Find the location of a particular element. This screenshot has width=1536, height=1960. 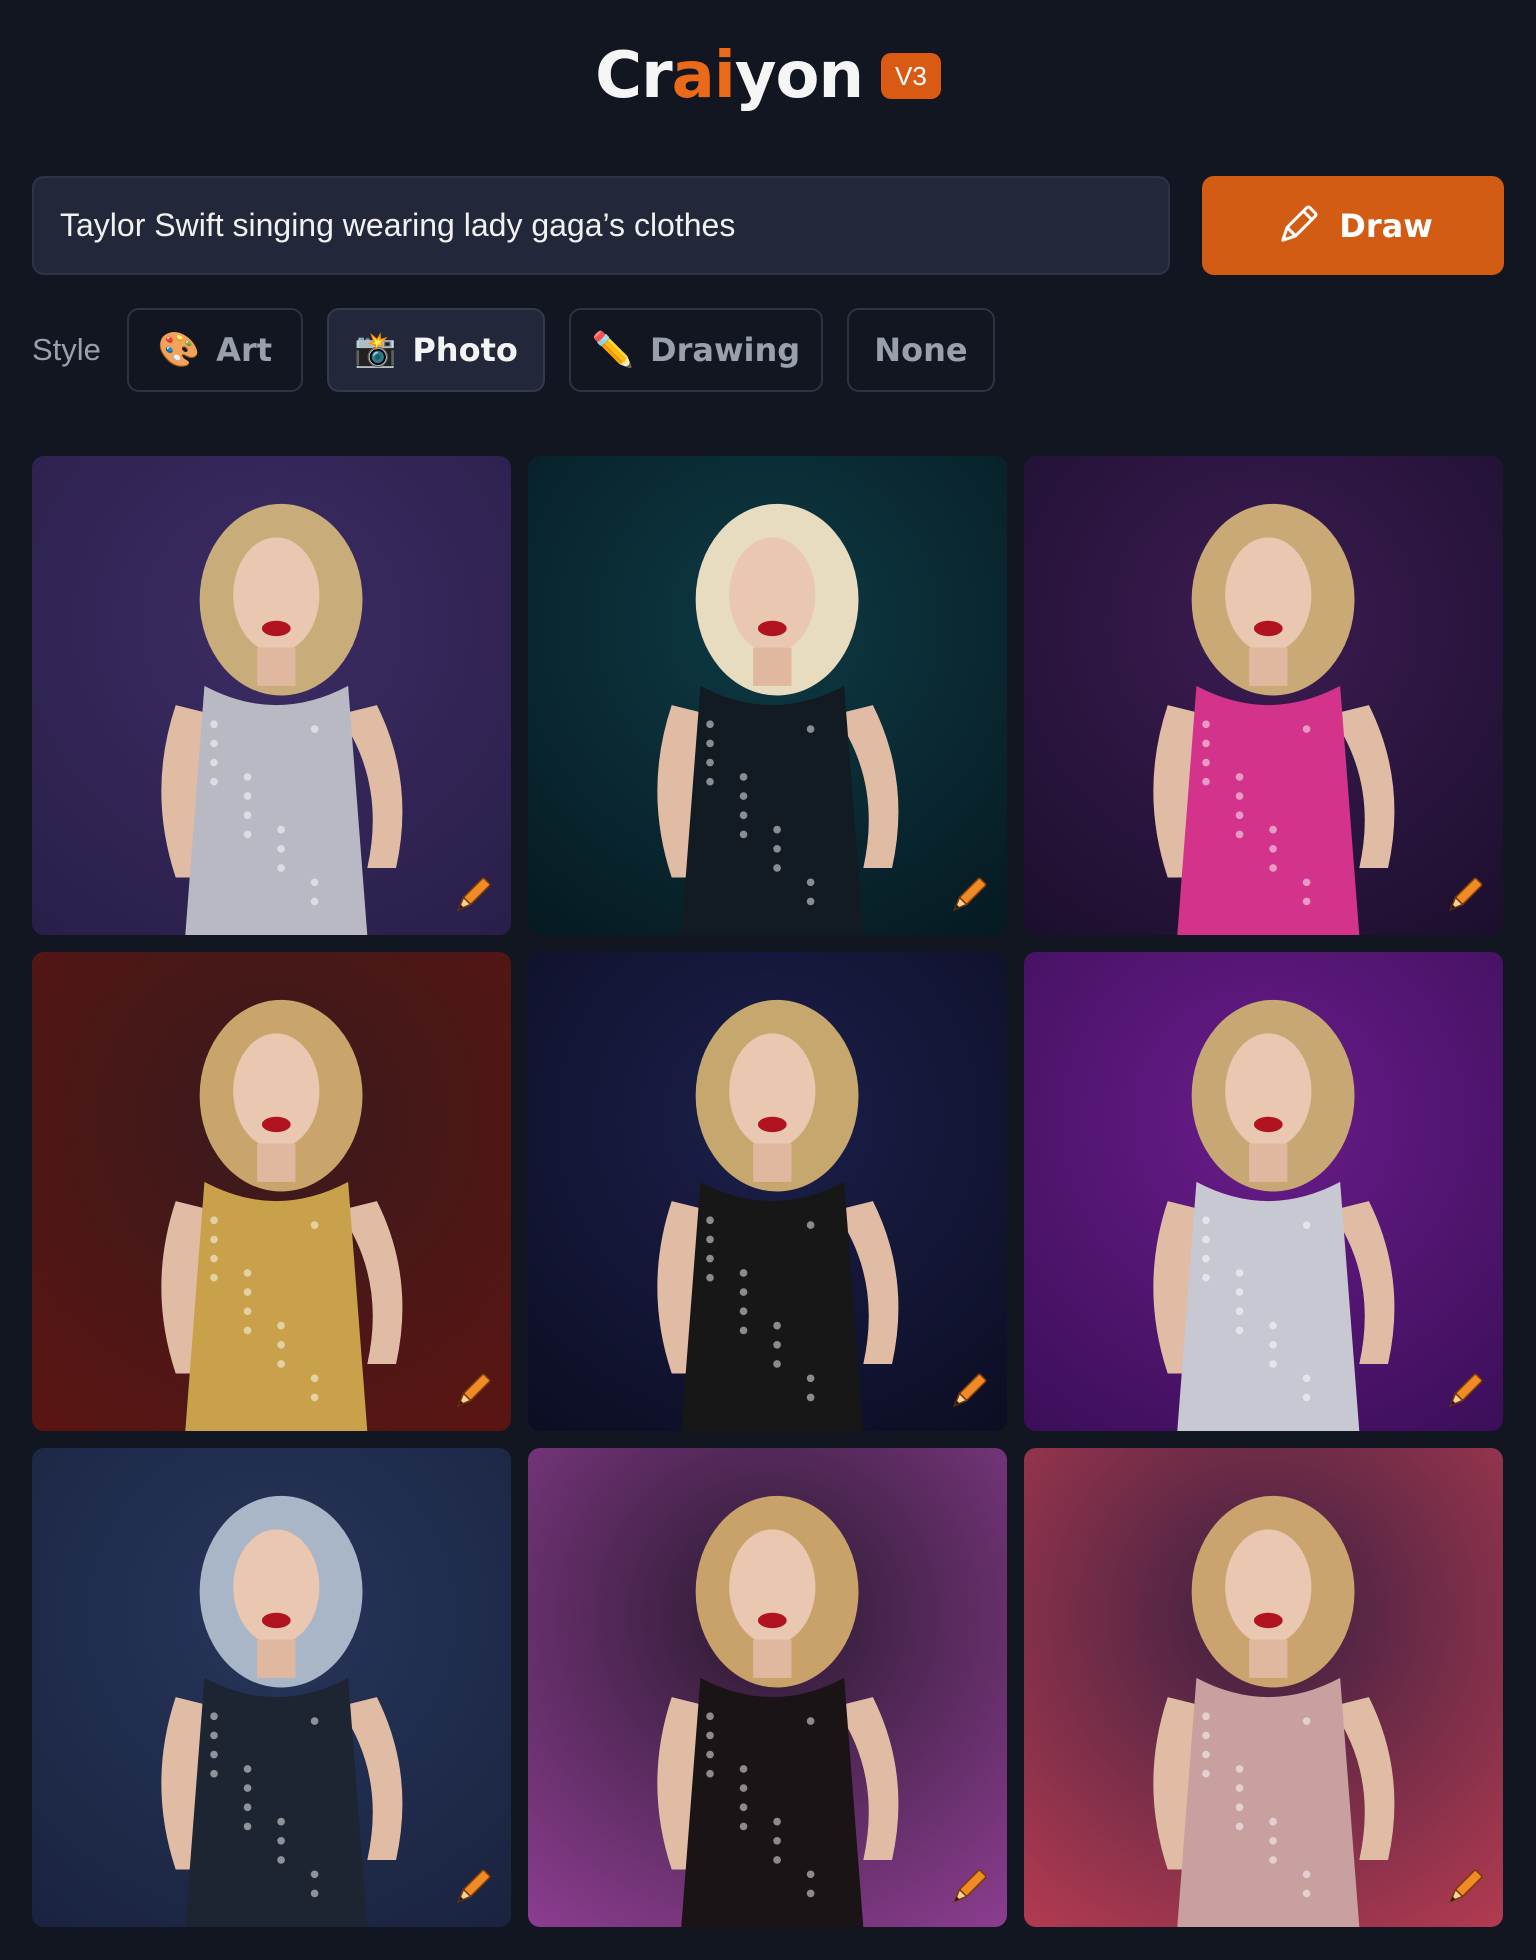

logo-part-2: ai is located at coordinates (703, 76).